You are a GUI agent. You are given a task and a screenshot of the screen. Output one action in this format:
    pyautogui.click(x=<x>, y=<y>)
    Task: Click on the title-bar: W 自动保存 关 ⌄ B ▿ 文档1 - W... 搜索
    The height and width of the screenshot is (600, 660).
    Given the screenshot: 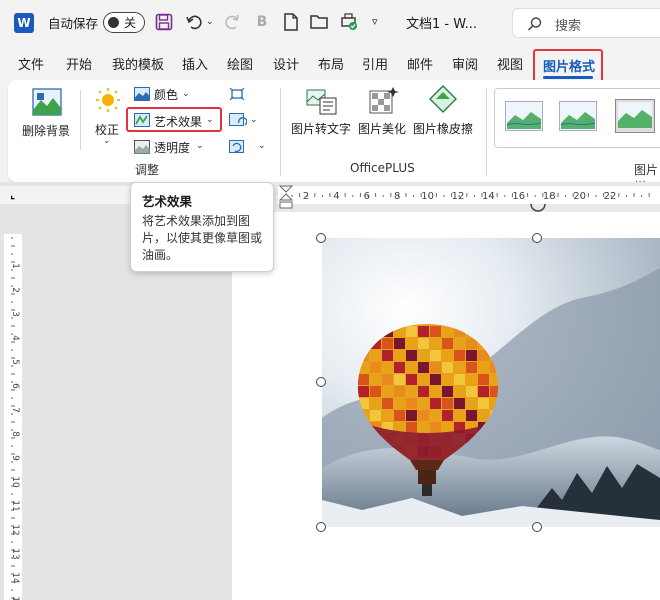 What is the action you would take?
    pyautogui.click(x=330, y=23)
    